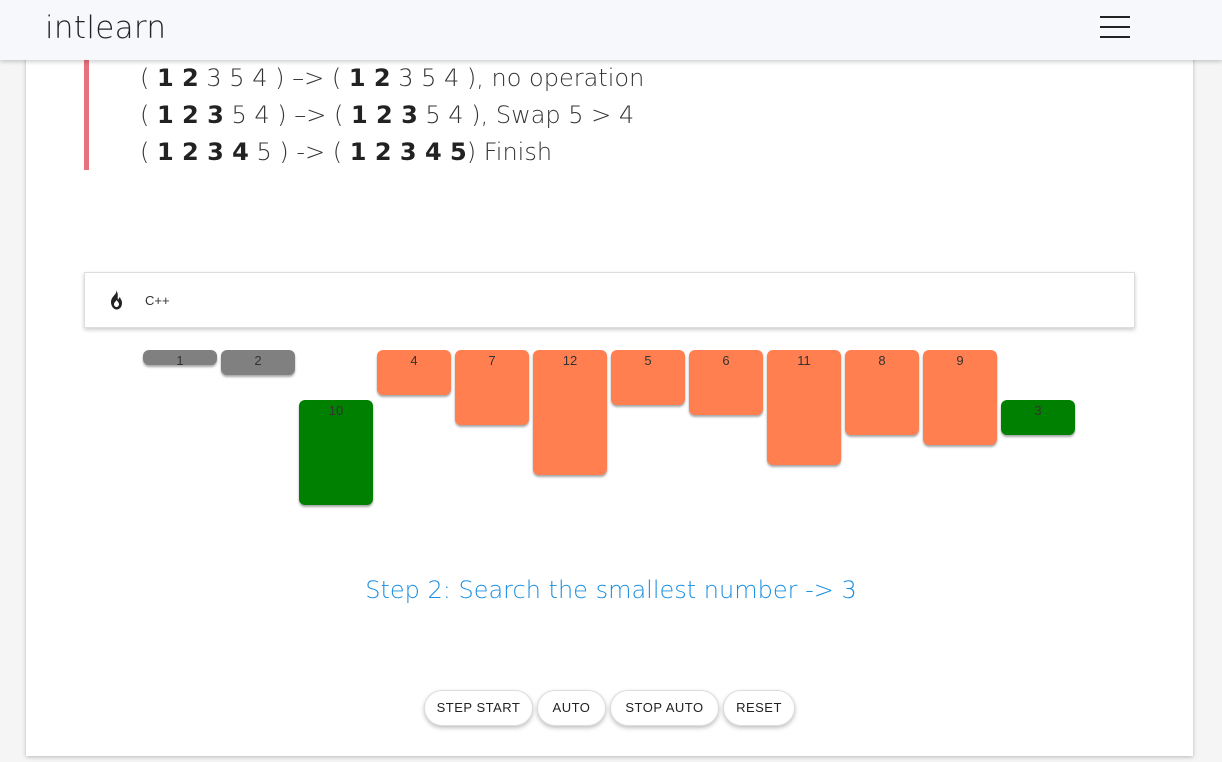 This screenshot has height=762, width=1222. What do you see at coordinates (960, 397) in the screenshot?
I see `sort-bar: 9` at bounding box center [960, 397].